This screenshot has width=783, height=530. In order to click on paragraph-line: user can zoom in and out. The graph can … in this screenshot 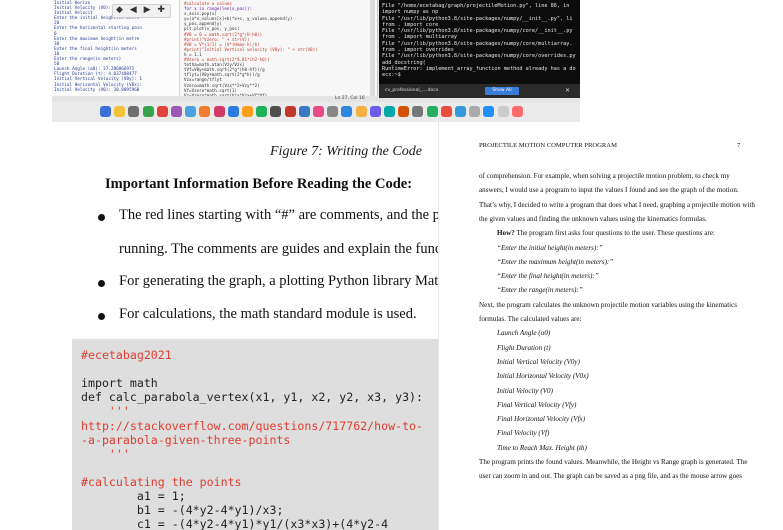, I will do `click(611, 476)`.